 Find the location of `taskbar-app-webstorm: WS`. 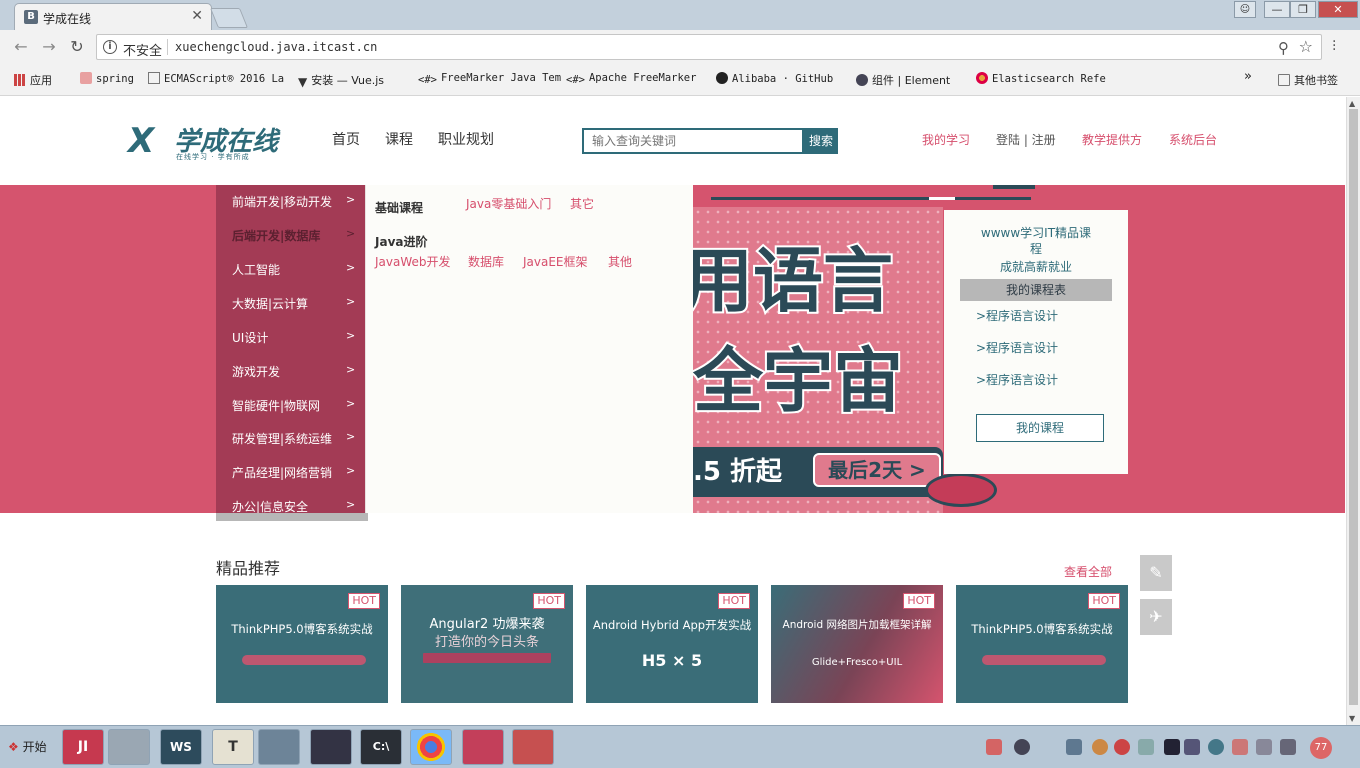

taskbar-app-webstorm: WS is located at coordinates (181, 747).